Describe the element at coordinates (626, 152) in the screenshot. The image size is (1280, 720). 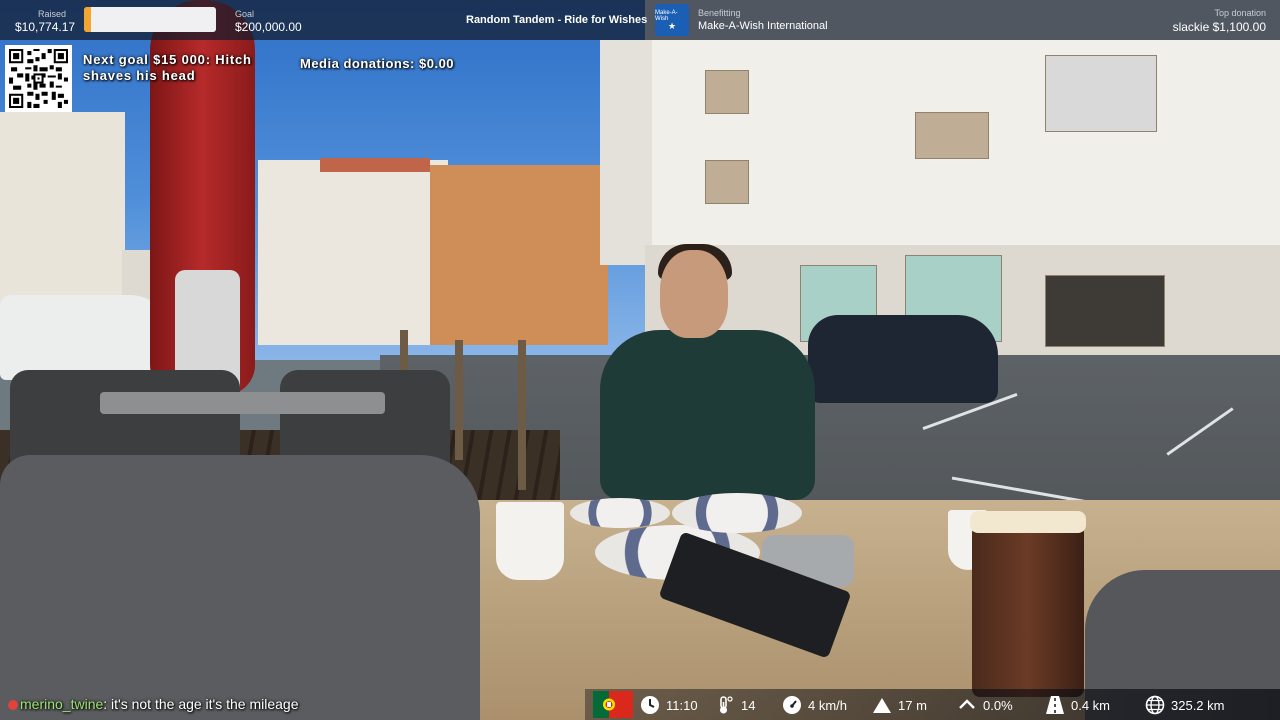
I see `building-right-balconies` at that location.